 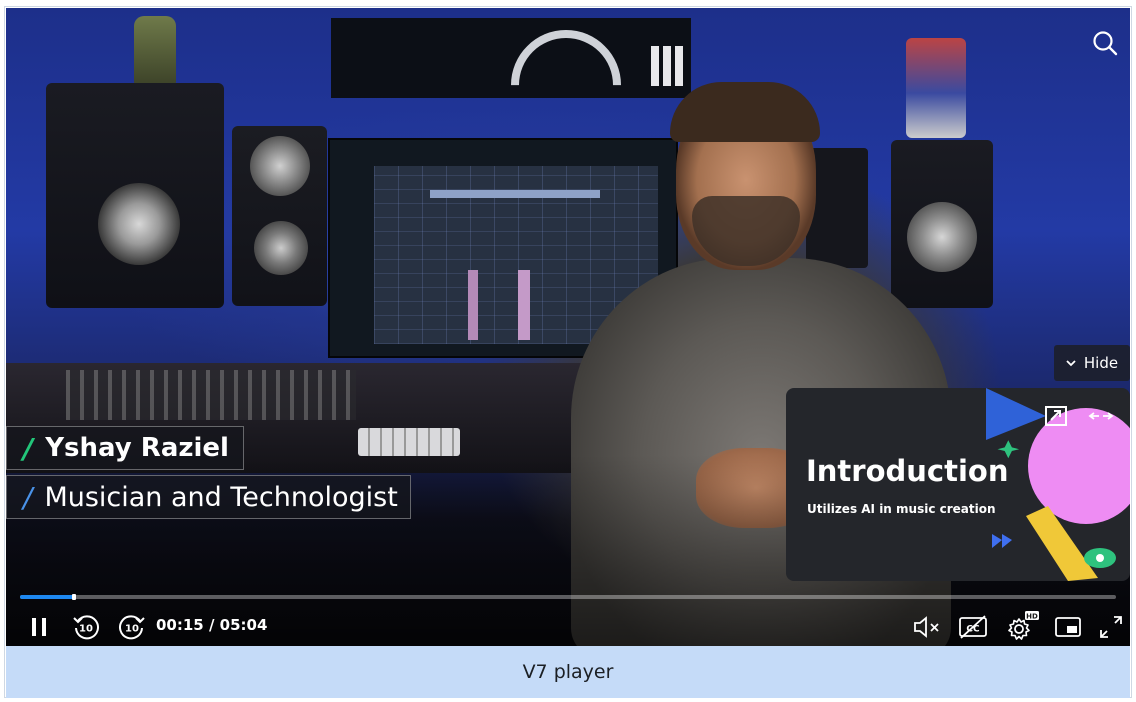 I want to click on fullscreen-icon, so click(x=1111, y=627).